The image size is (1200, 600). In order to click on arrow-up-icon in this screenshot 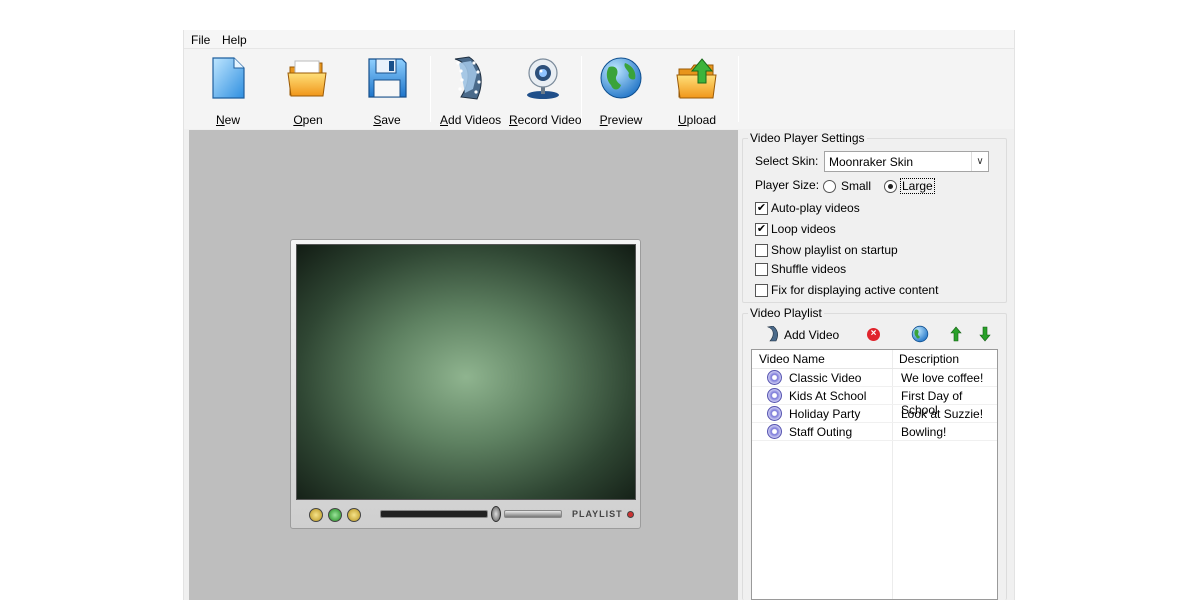, I will do `click(956, 334)`.